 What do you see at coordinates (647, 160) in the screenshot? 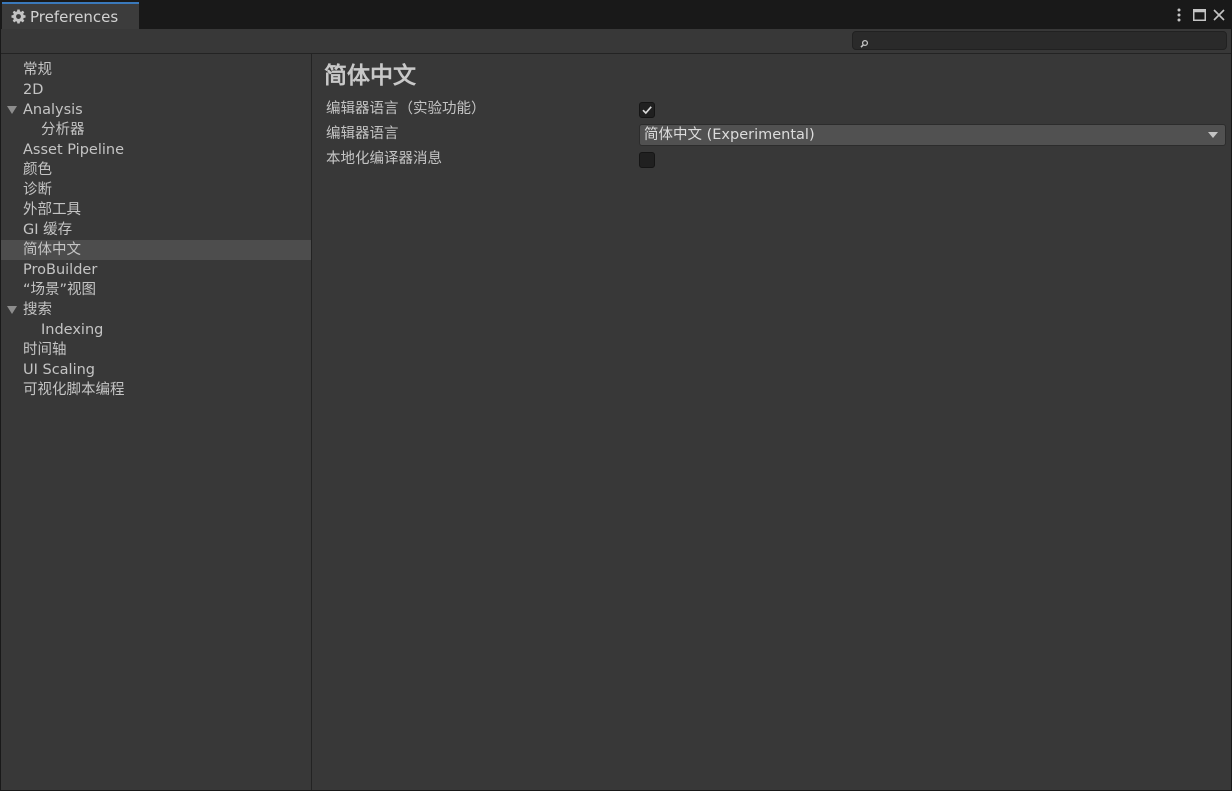
I see `localize-compiler-messages-checkbox` at bounding box center [647, 160].